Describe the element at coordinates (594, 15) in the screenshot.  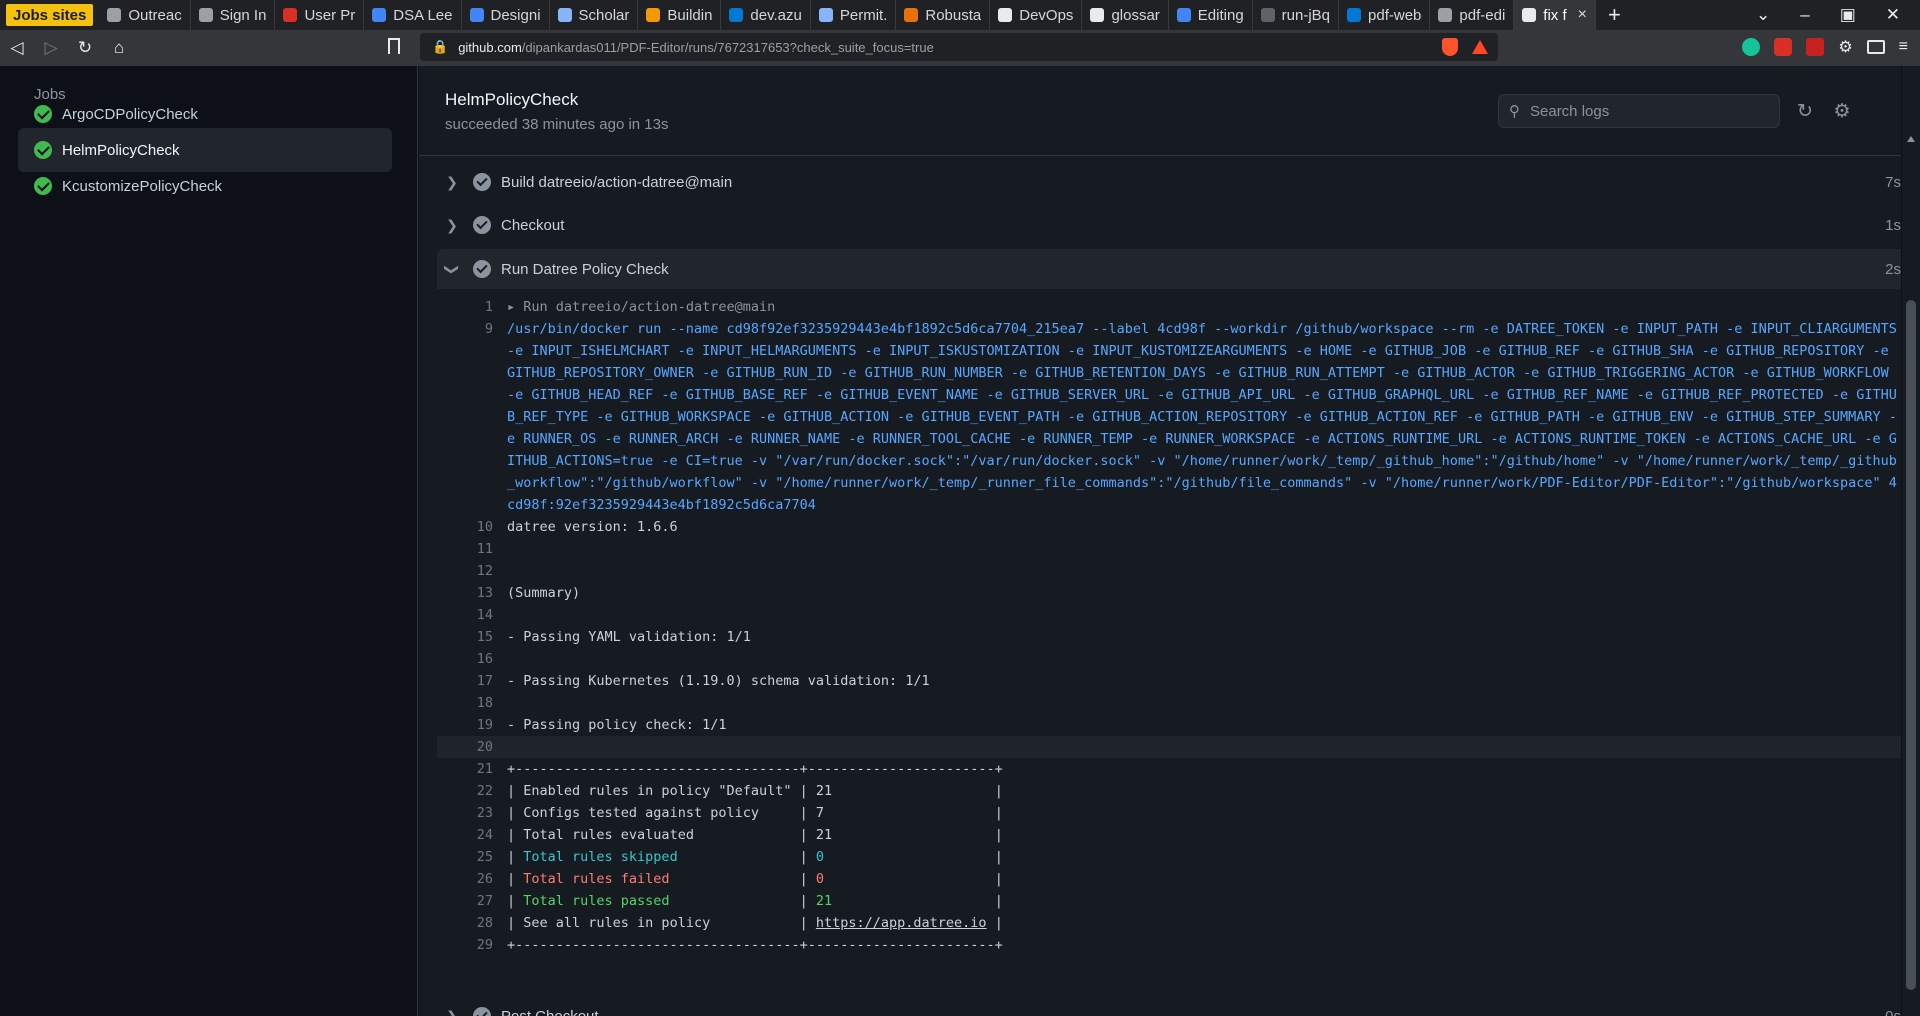
I see `browser-tab: Scholar` at that location.